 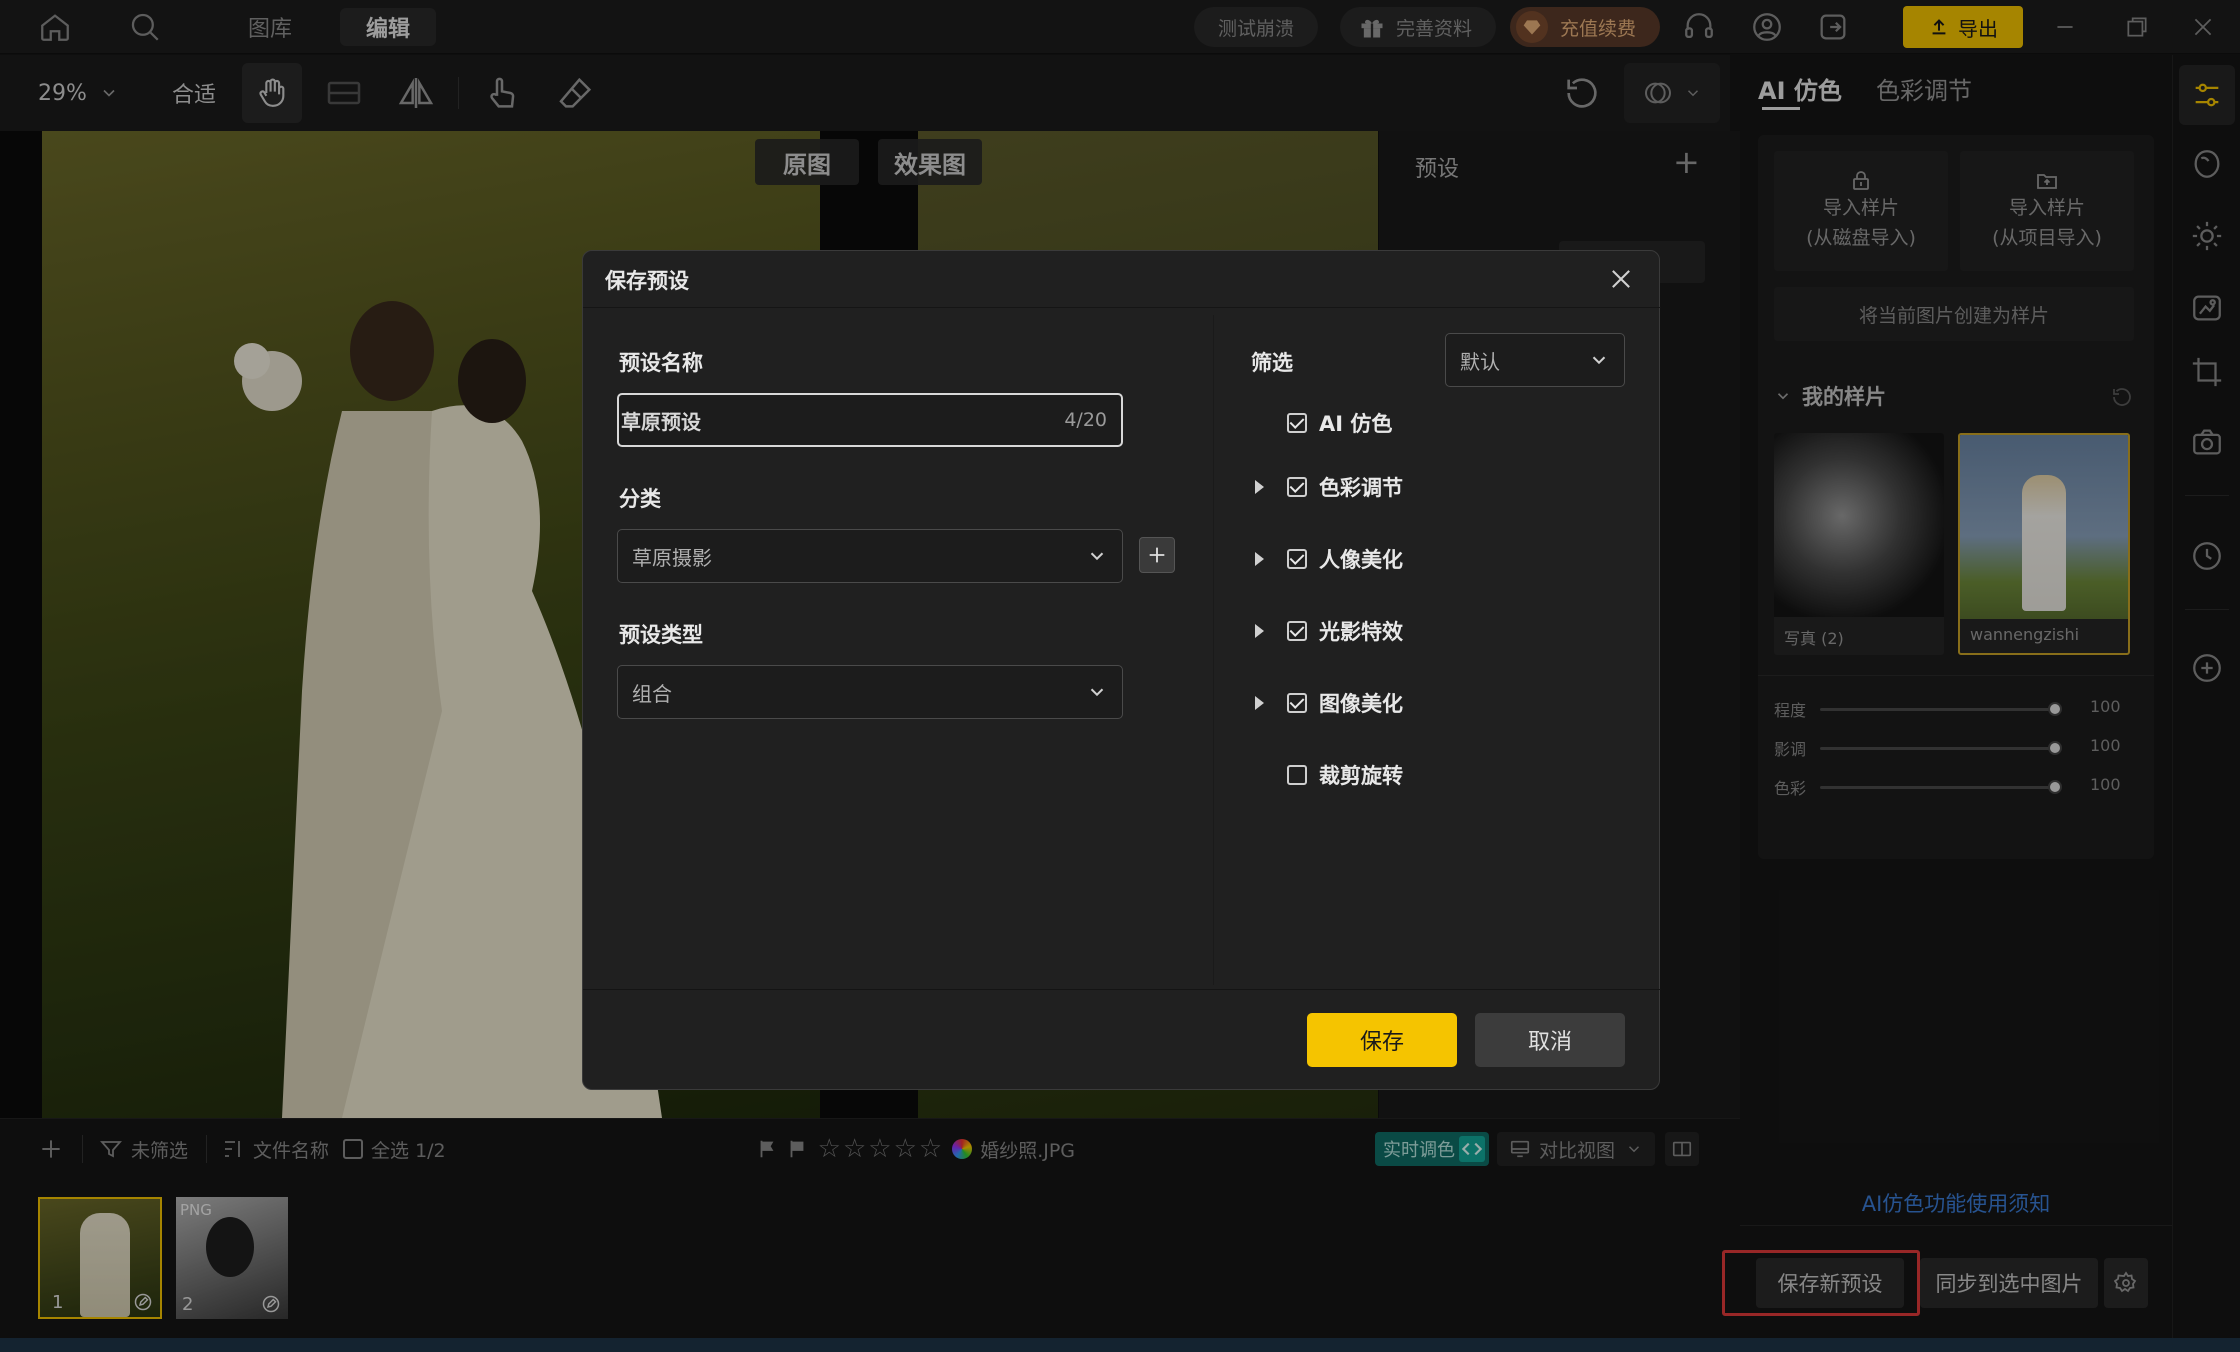 What do you see at coordinates (661, 635) in the screenshot?
I see `preset-type-label: 预设类型` at bounding box center [661, 635].